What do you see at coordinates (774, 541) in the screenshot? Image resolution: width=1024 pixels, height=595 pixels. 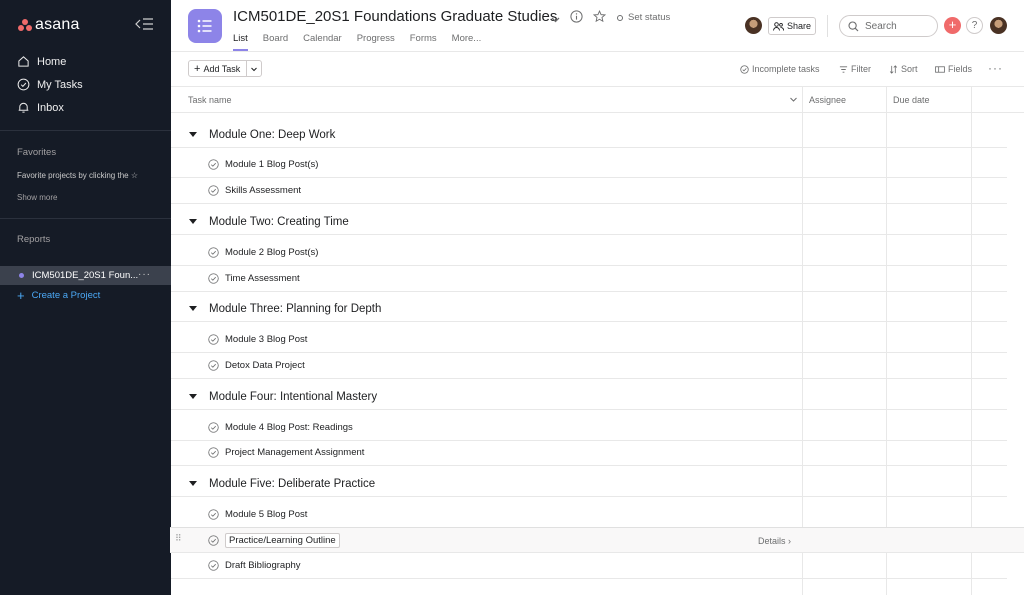 I see `details-button: Details ›` at bounding box center [774, 541].